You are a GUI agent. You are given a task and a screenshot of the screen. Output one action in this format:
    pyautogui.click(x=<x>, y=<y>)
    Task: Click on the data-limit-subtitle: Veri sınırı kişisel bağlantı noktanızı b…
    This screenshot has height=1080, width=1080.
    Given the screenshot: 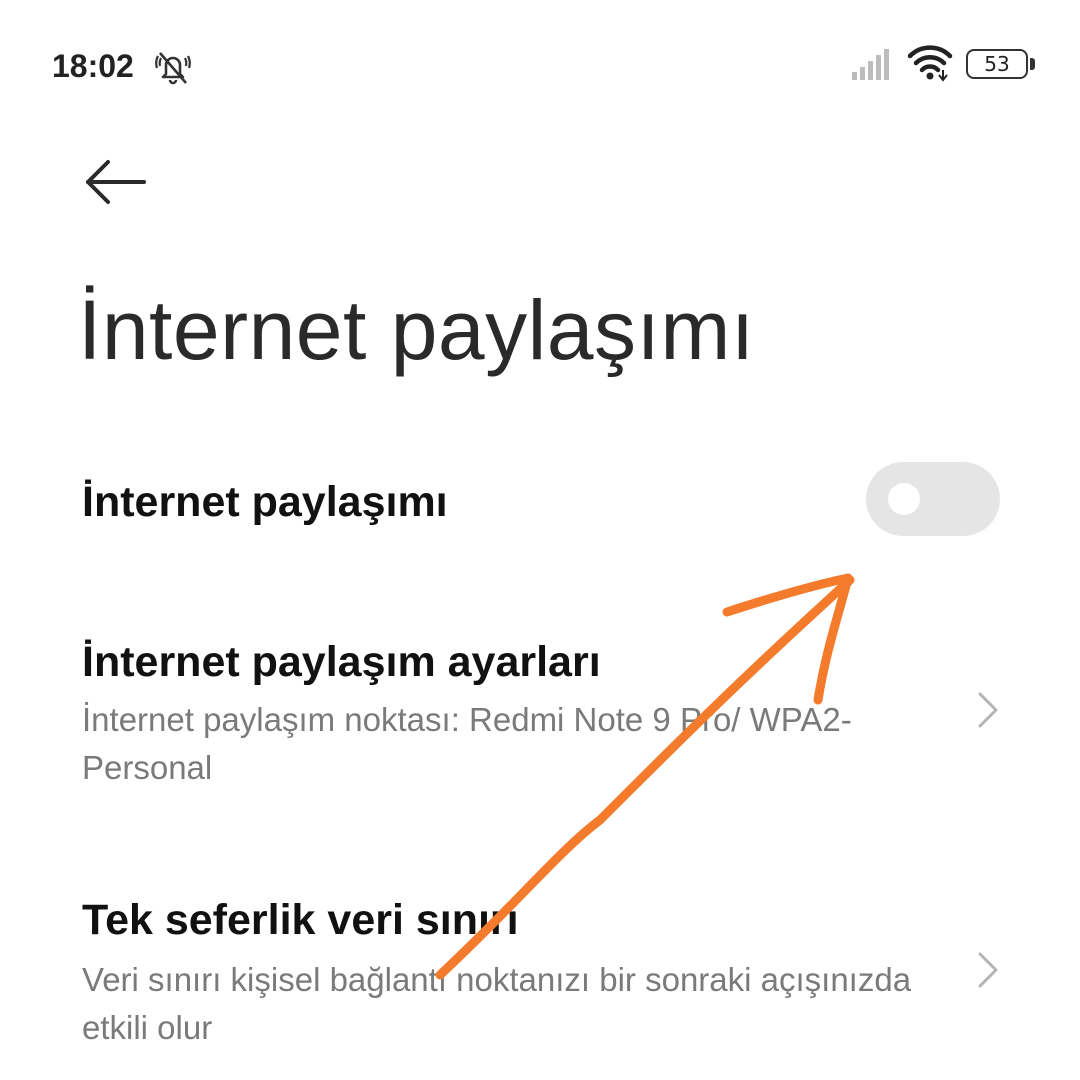 What is the action you would take?
    pyautogui.click(x=497, y=1003)
    